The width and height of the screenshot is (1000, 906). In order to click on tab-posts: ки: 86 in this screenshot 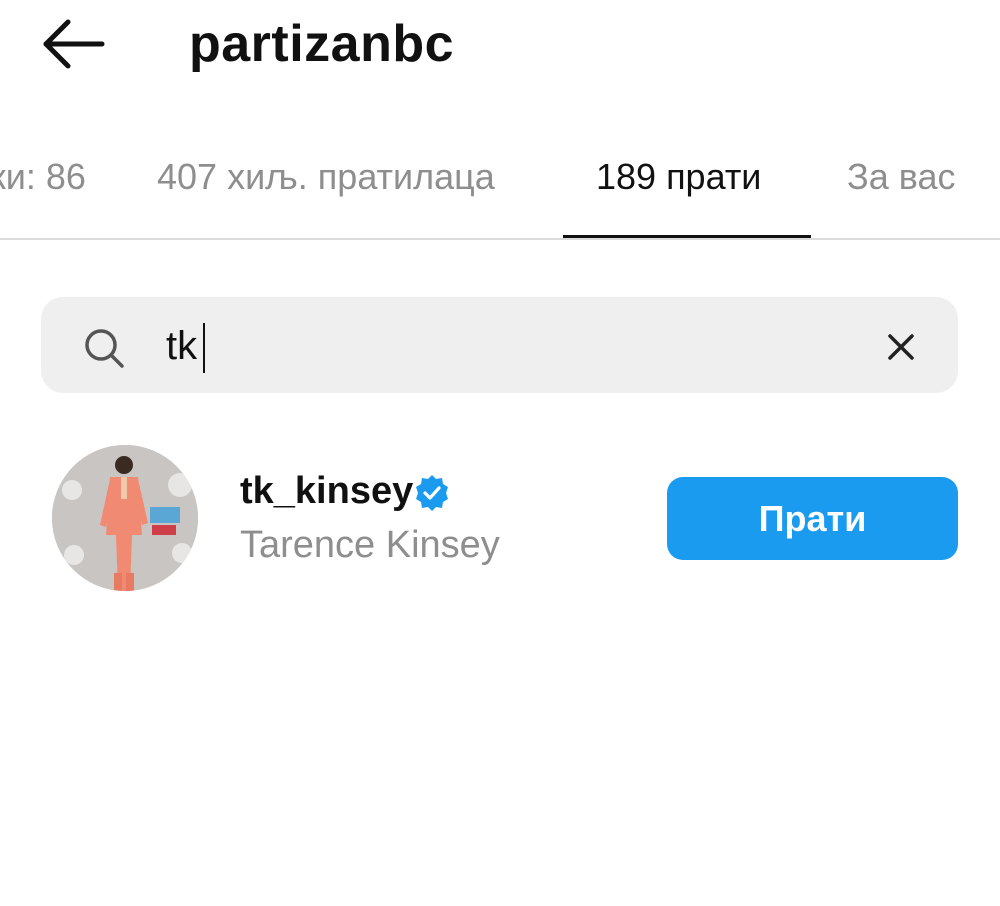, I will do `click(43, 177)`.